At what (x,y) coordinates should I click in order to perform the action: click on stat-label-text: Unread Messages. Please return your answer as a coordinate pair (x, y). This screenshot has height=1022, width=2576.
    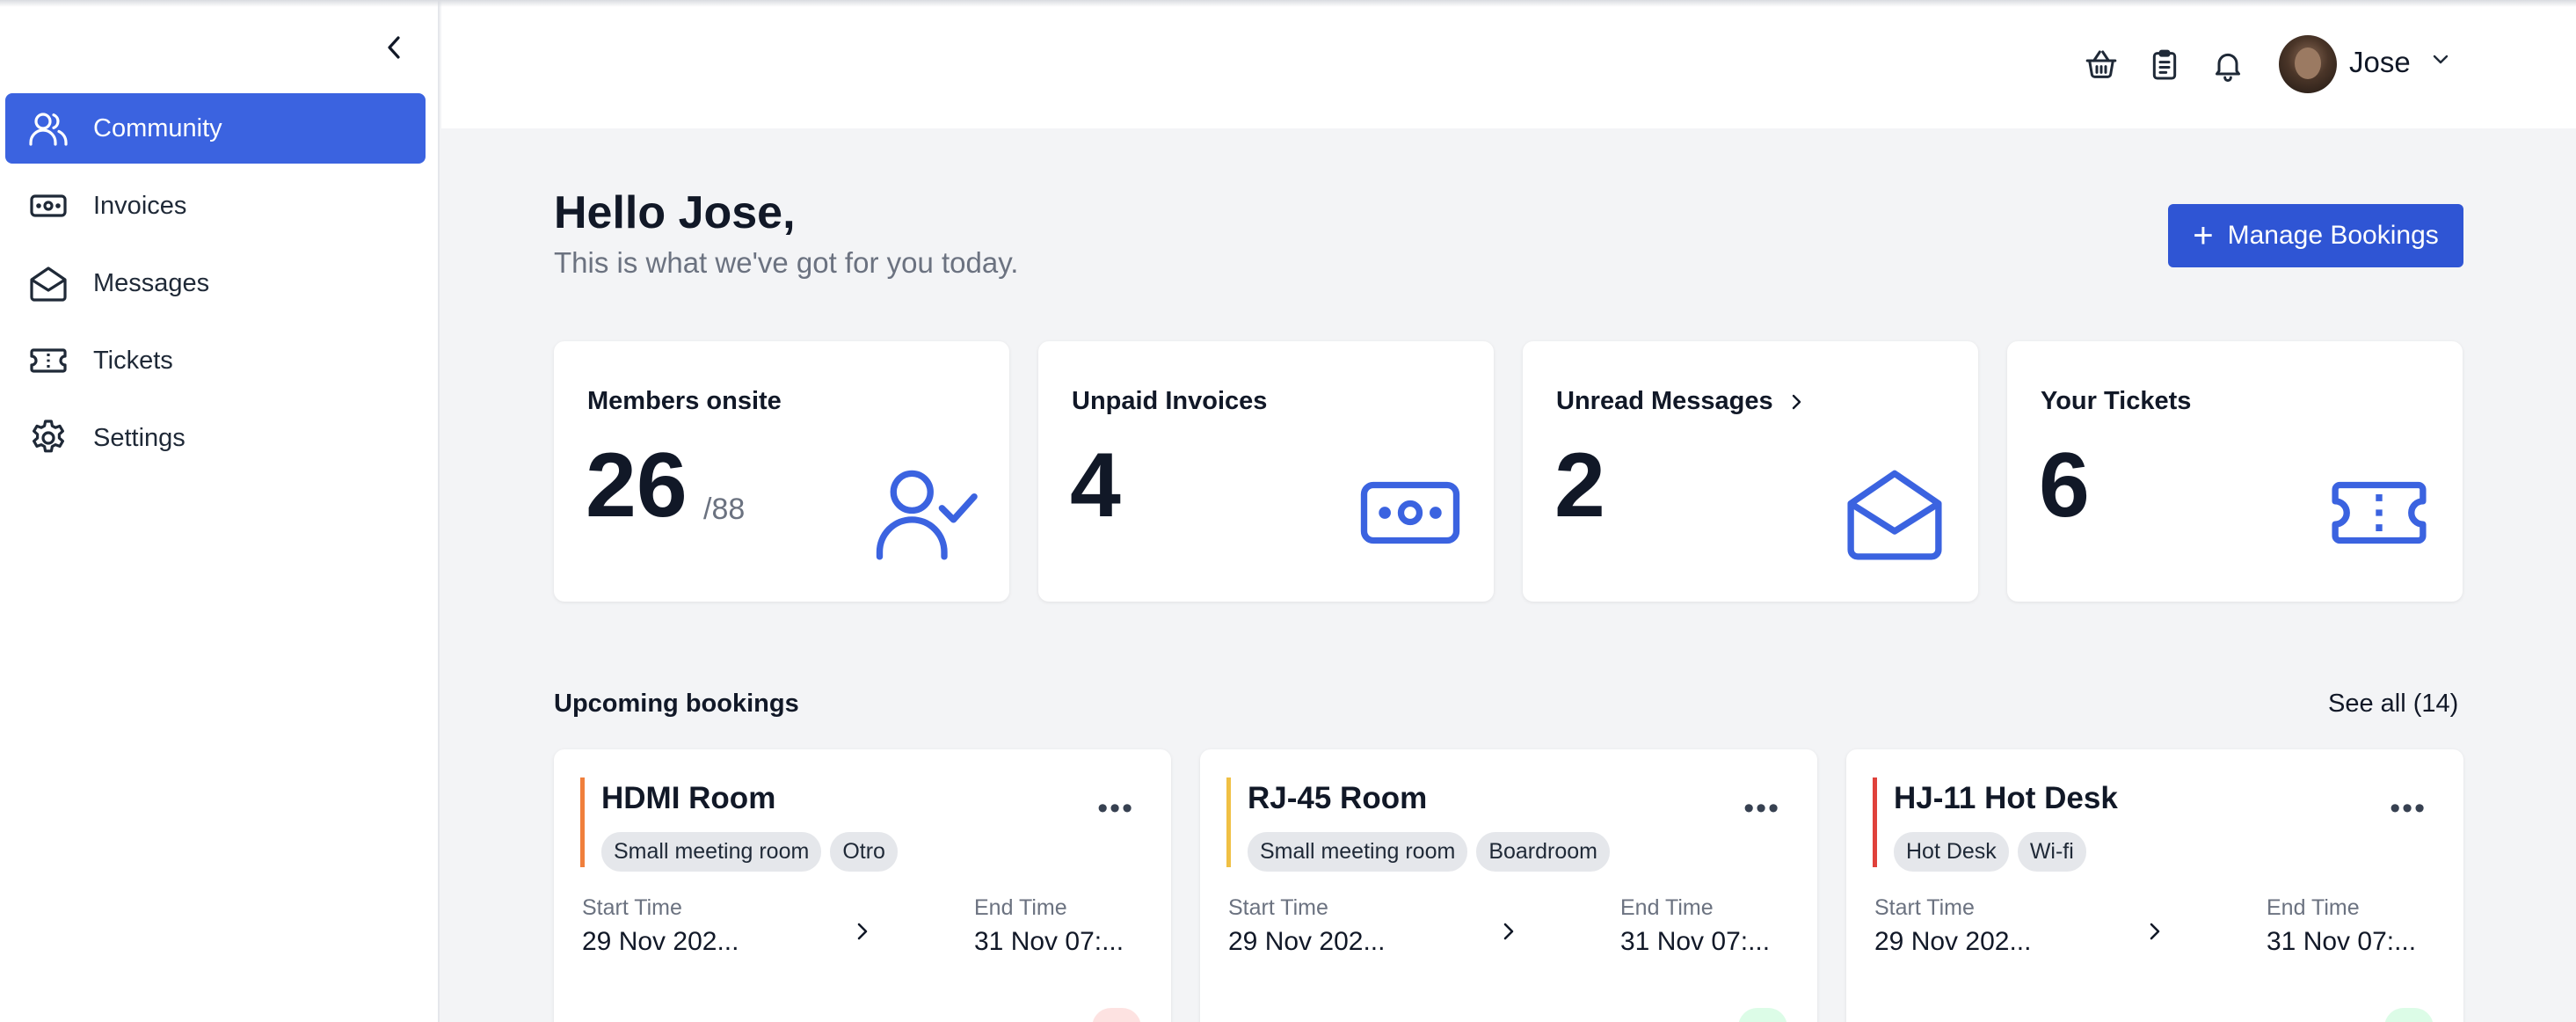
    Looking at the image, I should click on (1664, 401).